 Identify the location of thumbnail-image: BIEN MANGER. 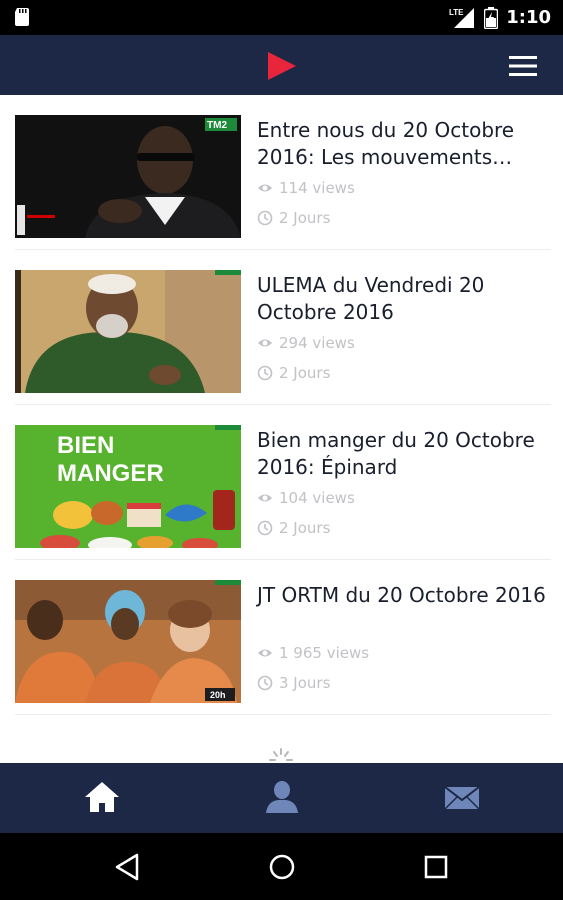
(128, 486).